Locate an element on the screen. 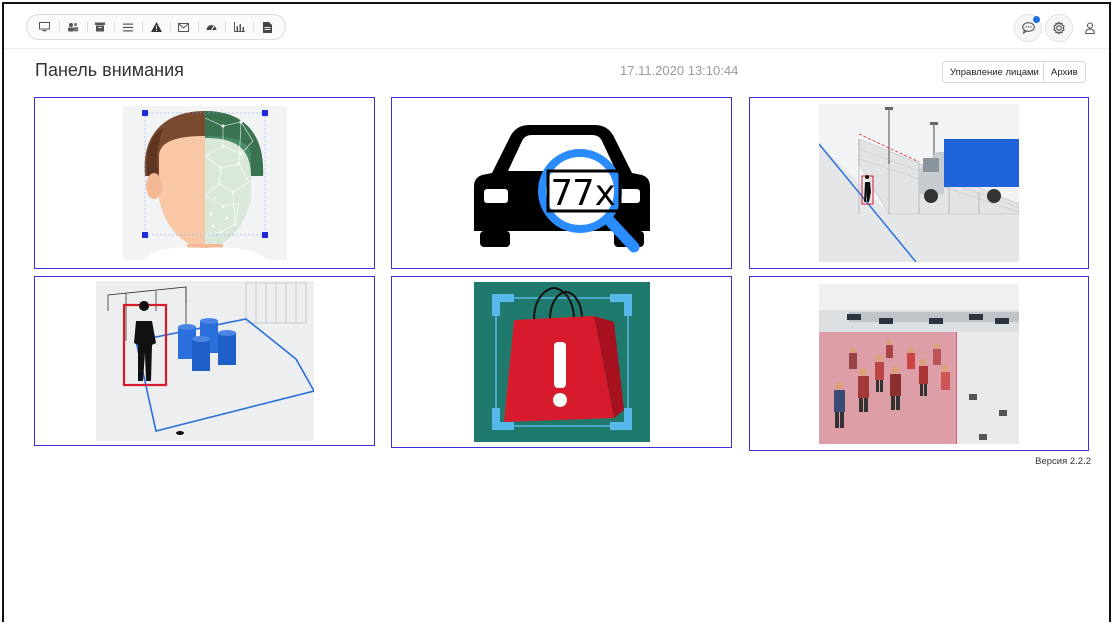 The width and height of the screenshot is (1113, 624). perimeter-image is located at coordinates (919, 183).